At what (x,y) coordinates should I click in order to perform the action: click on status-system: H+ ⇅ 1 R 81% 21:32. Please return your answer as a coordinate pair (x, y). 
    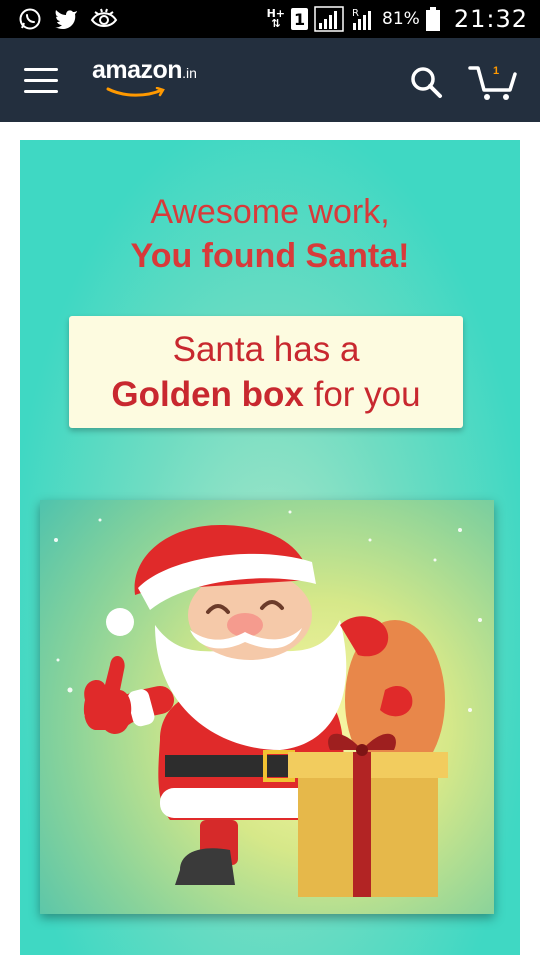
    Looking at the image, I should click on (397, 19).